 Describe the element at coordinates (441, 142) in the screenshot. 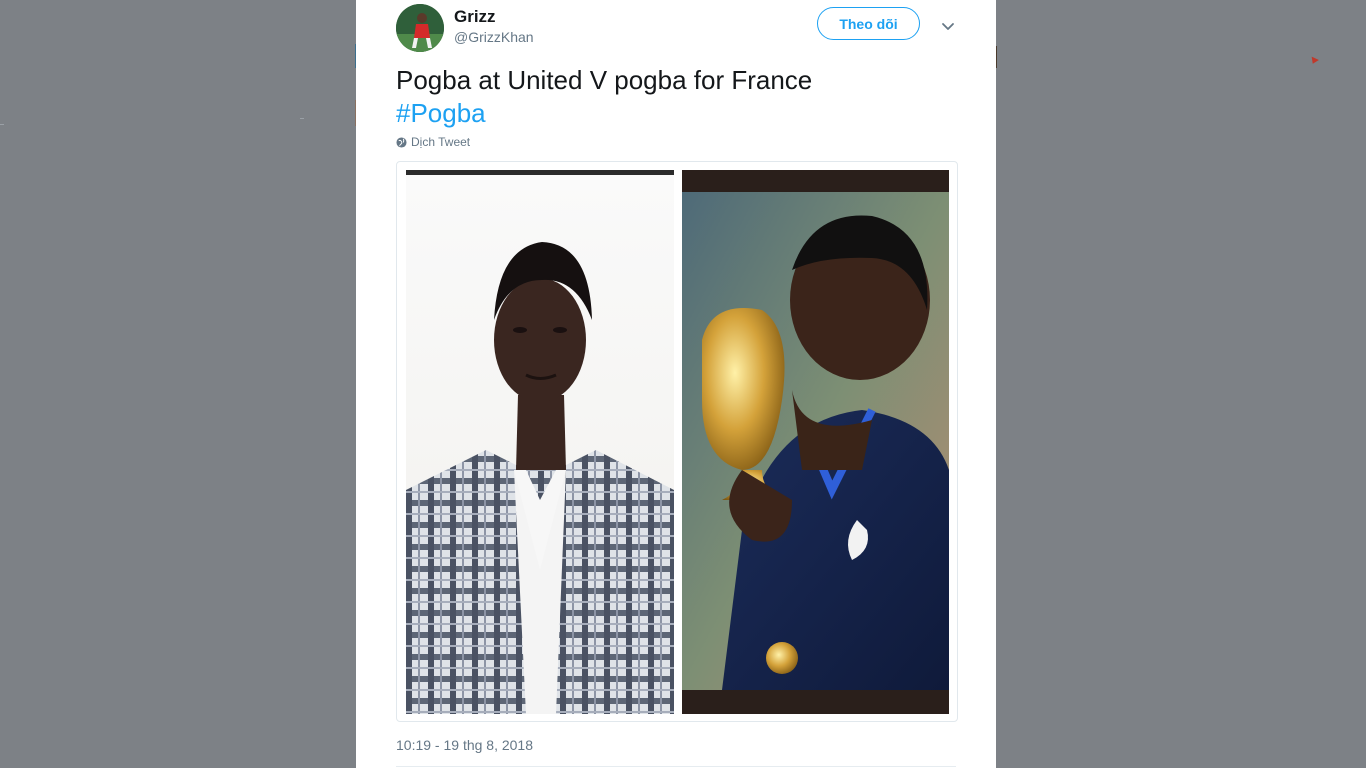

I see `translate-label: Dịch Tweet` at that location.